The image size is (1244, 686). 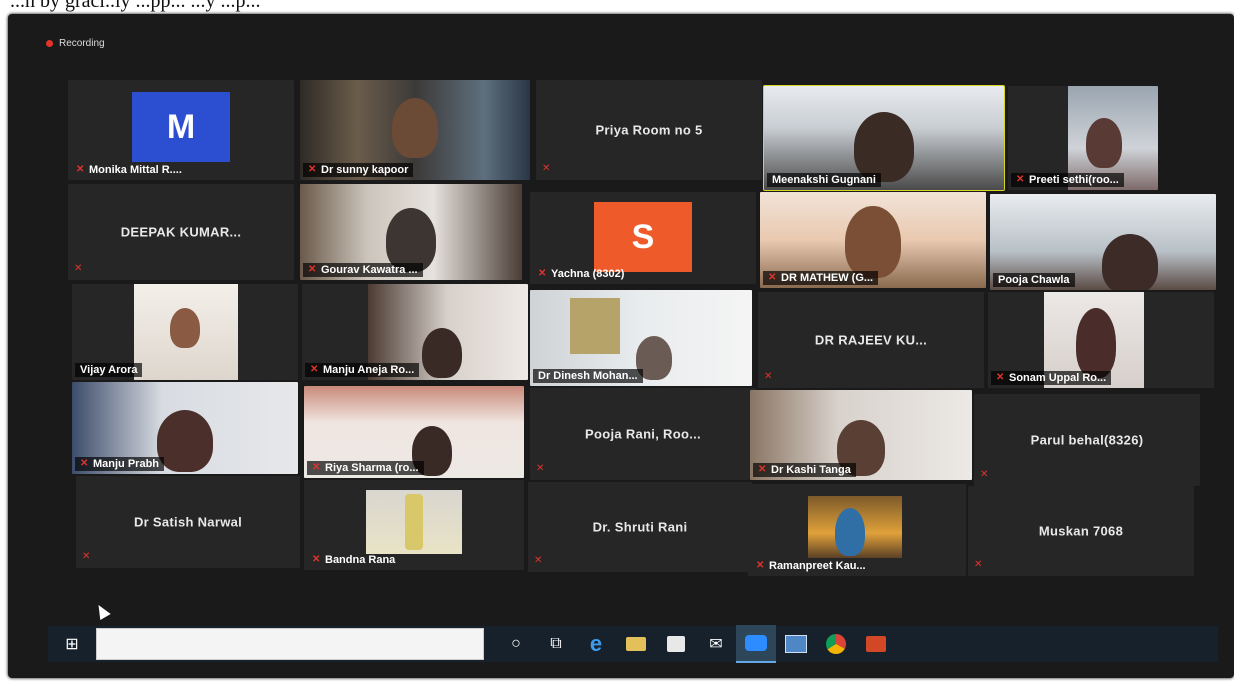 I want to click on participant-name-label: Meenakshi Gugnani, so click(x=824, y=180).